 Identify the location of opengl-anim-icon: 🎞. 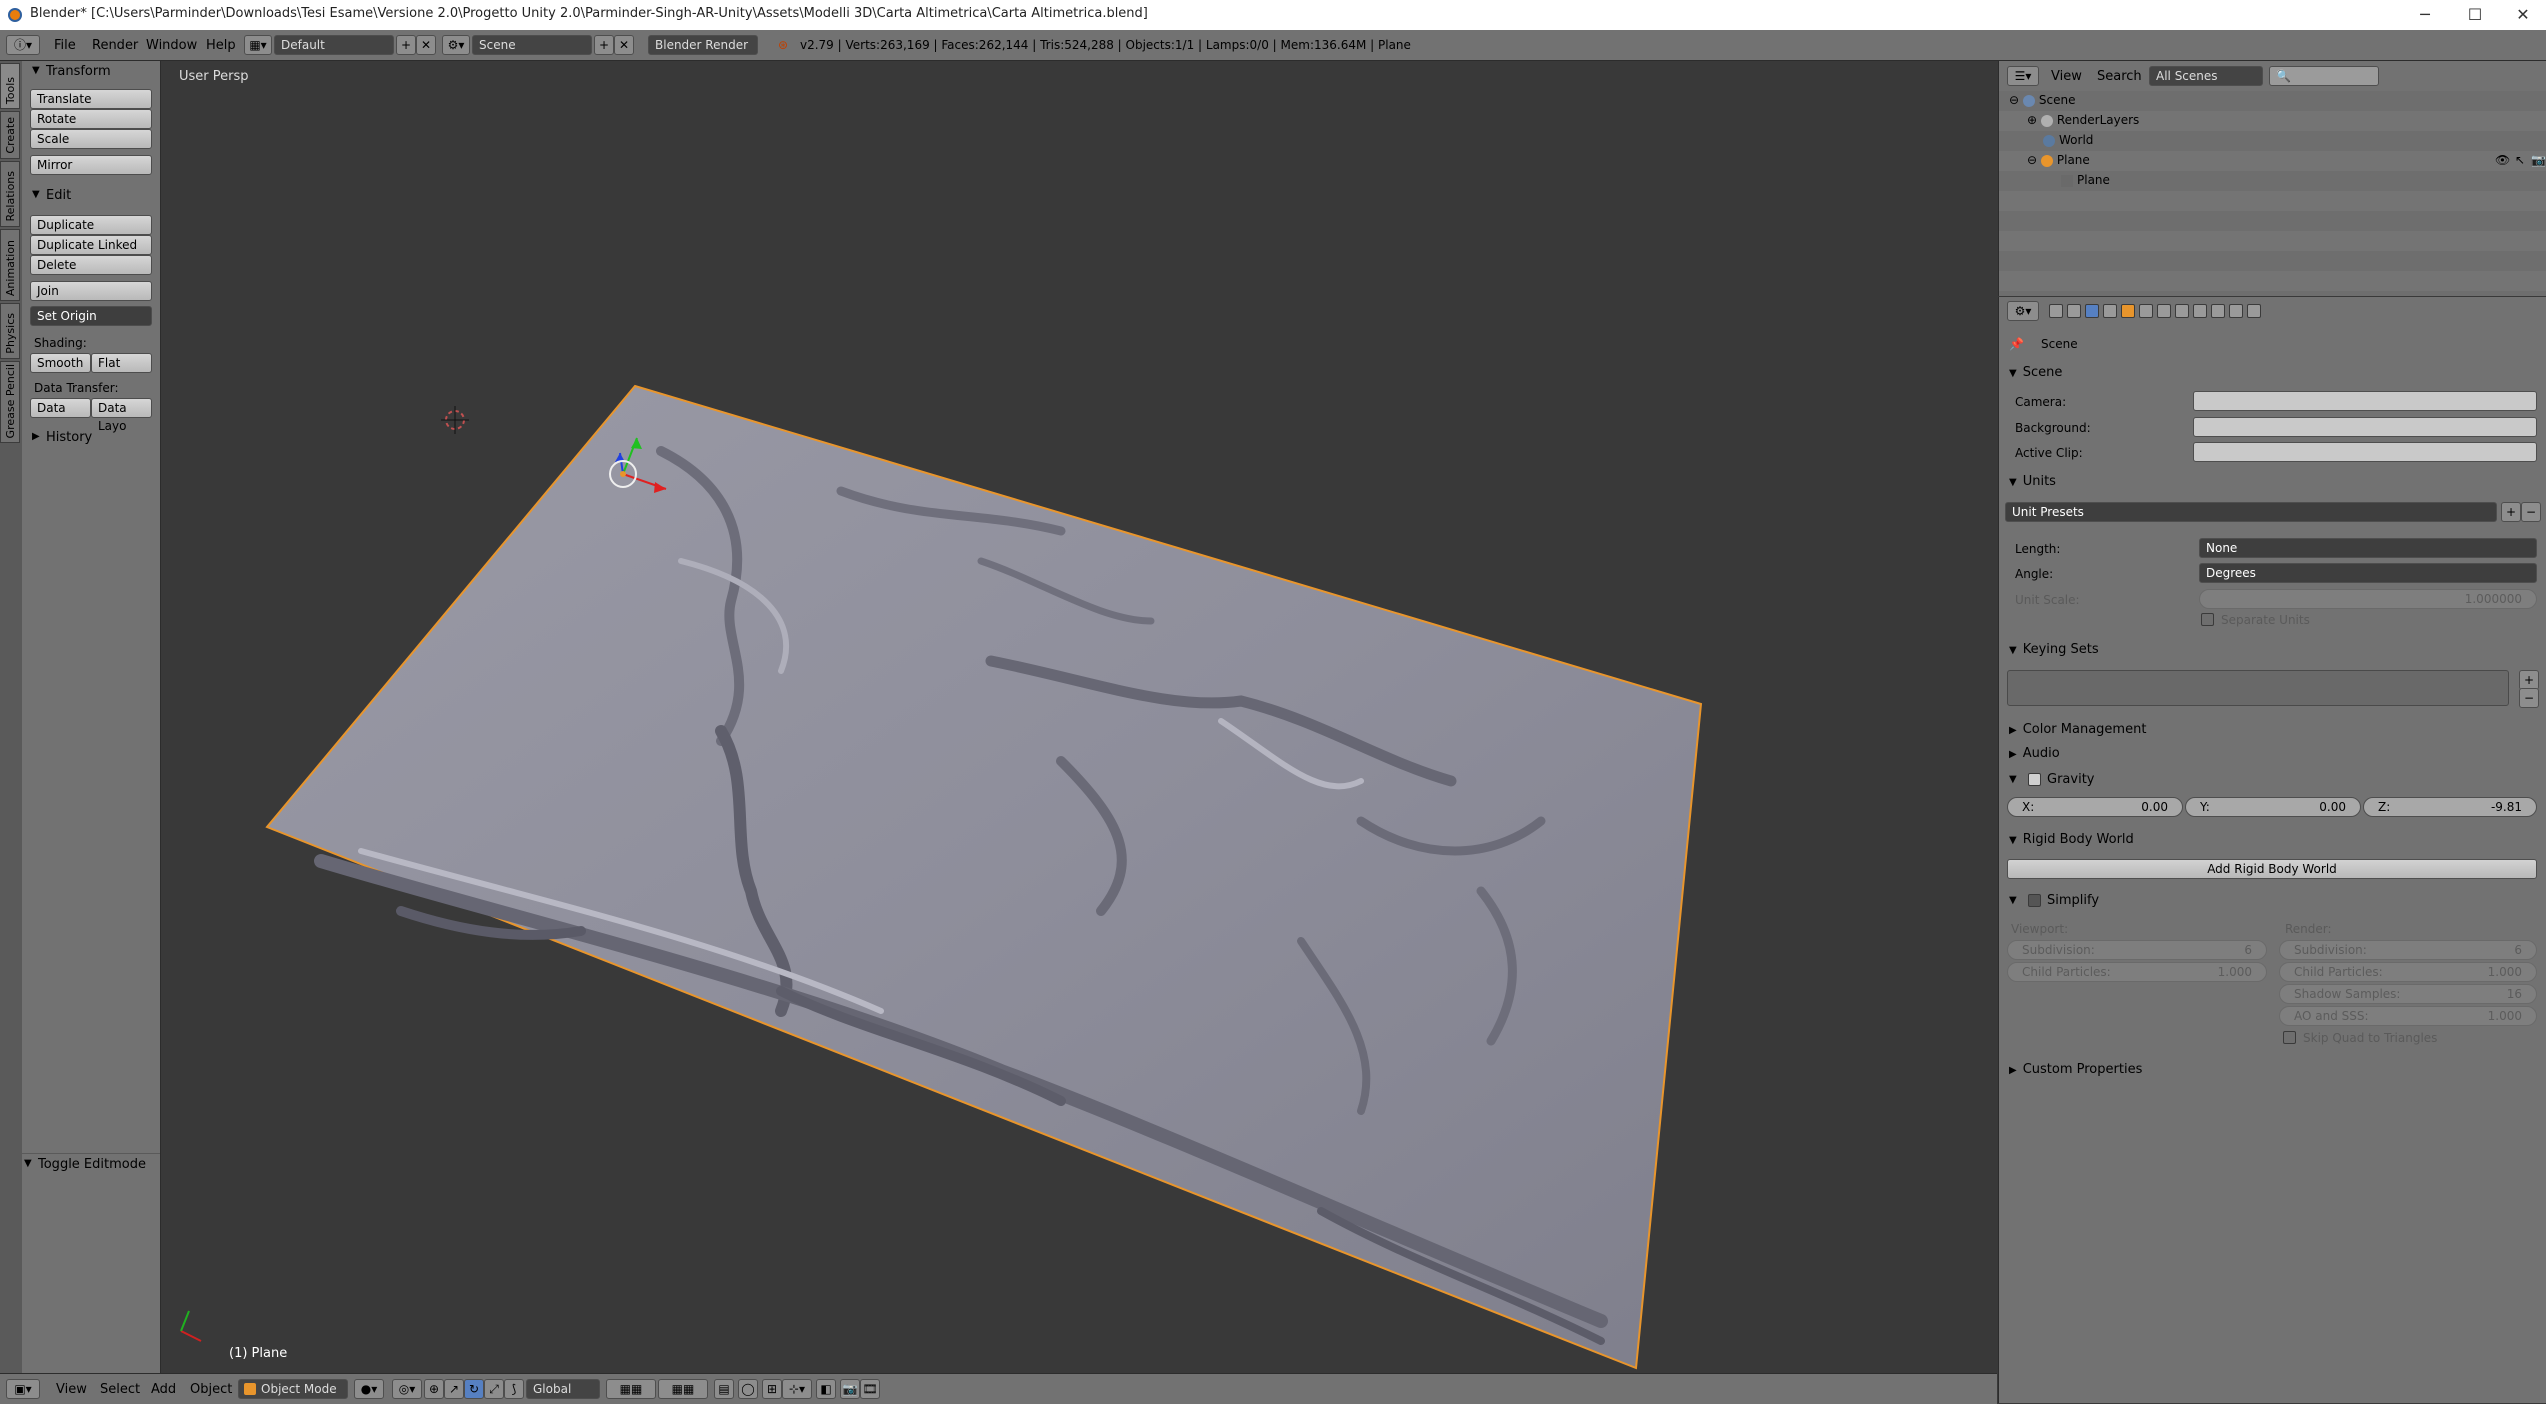
(870, 1389).